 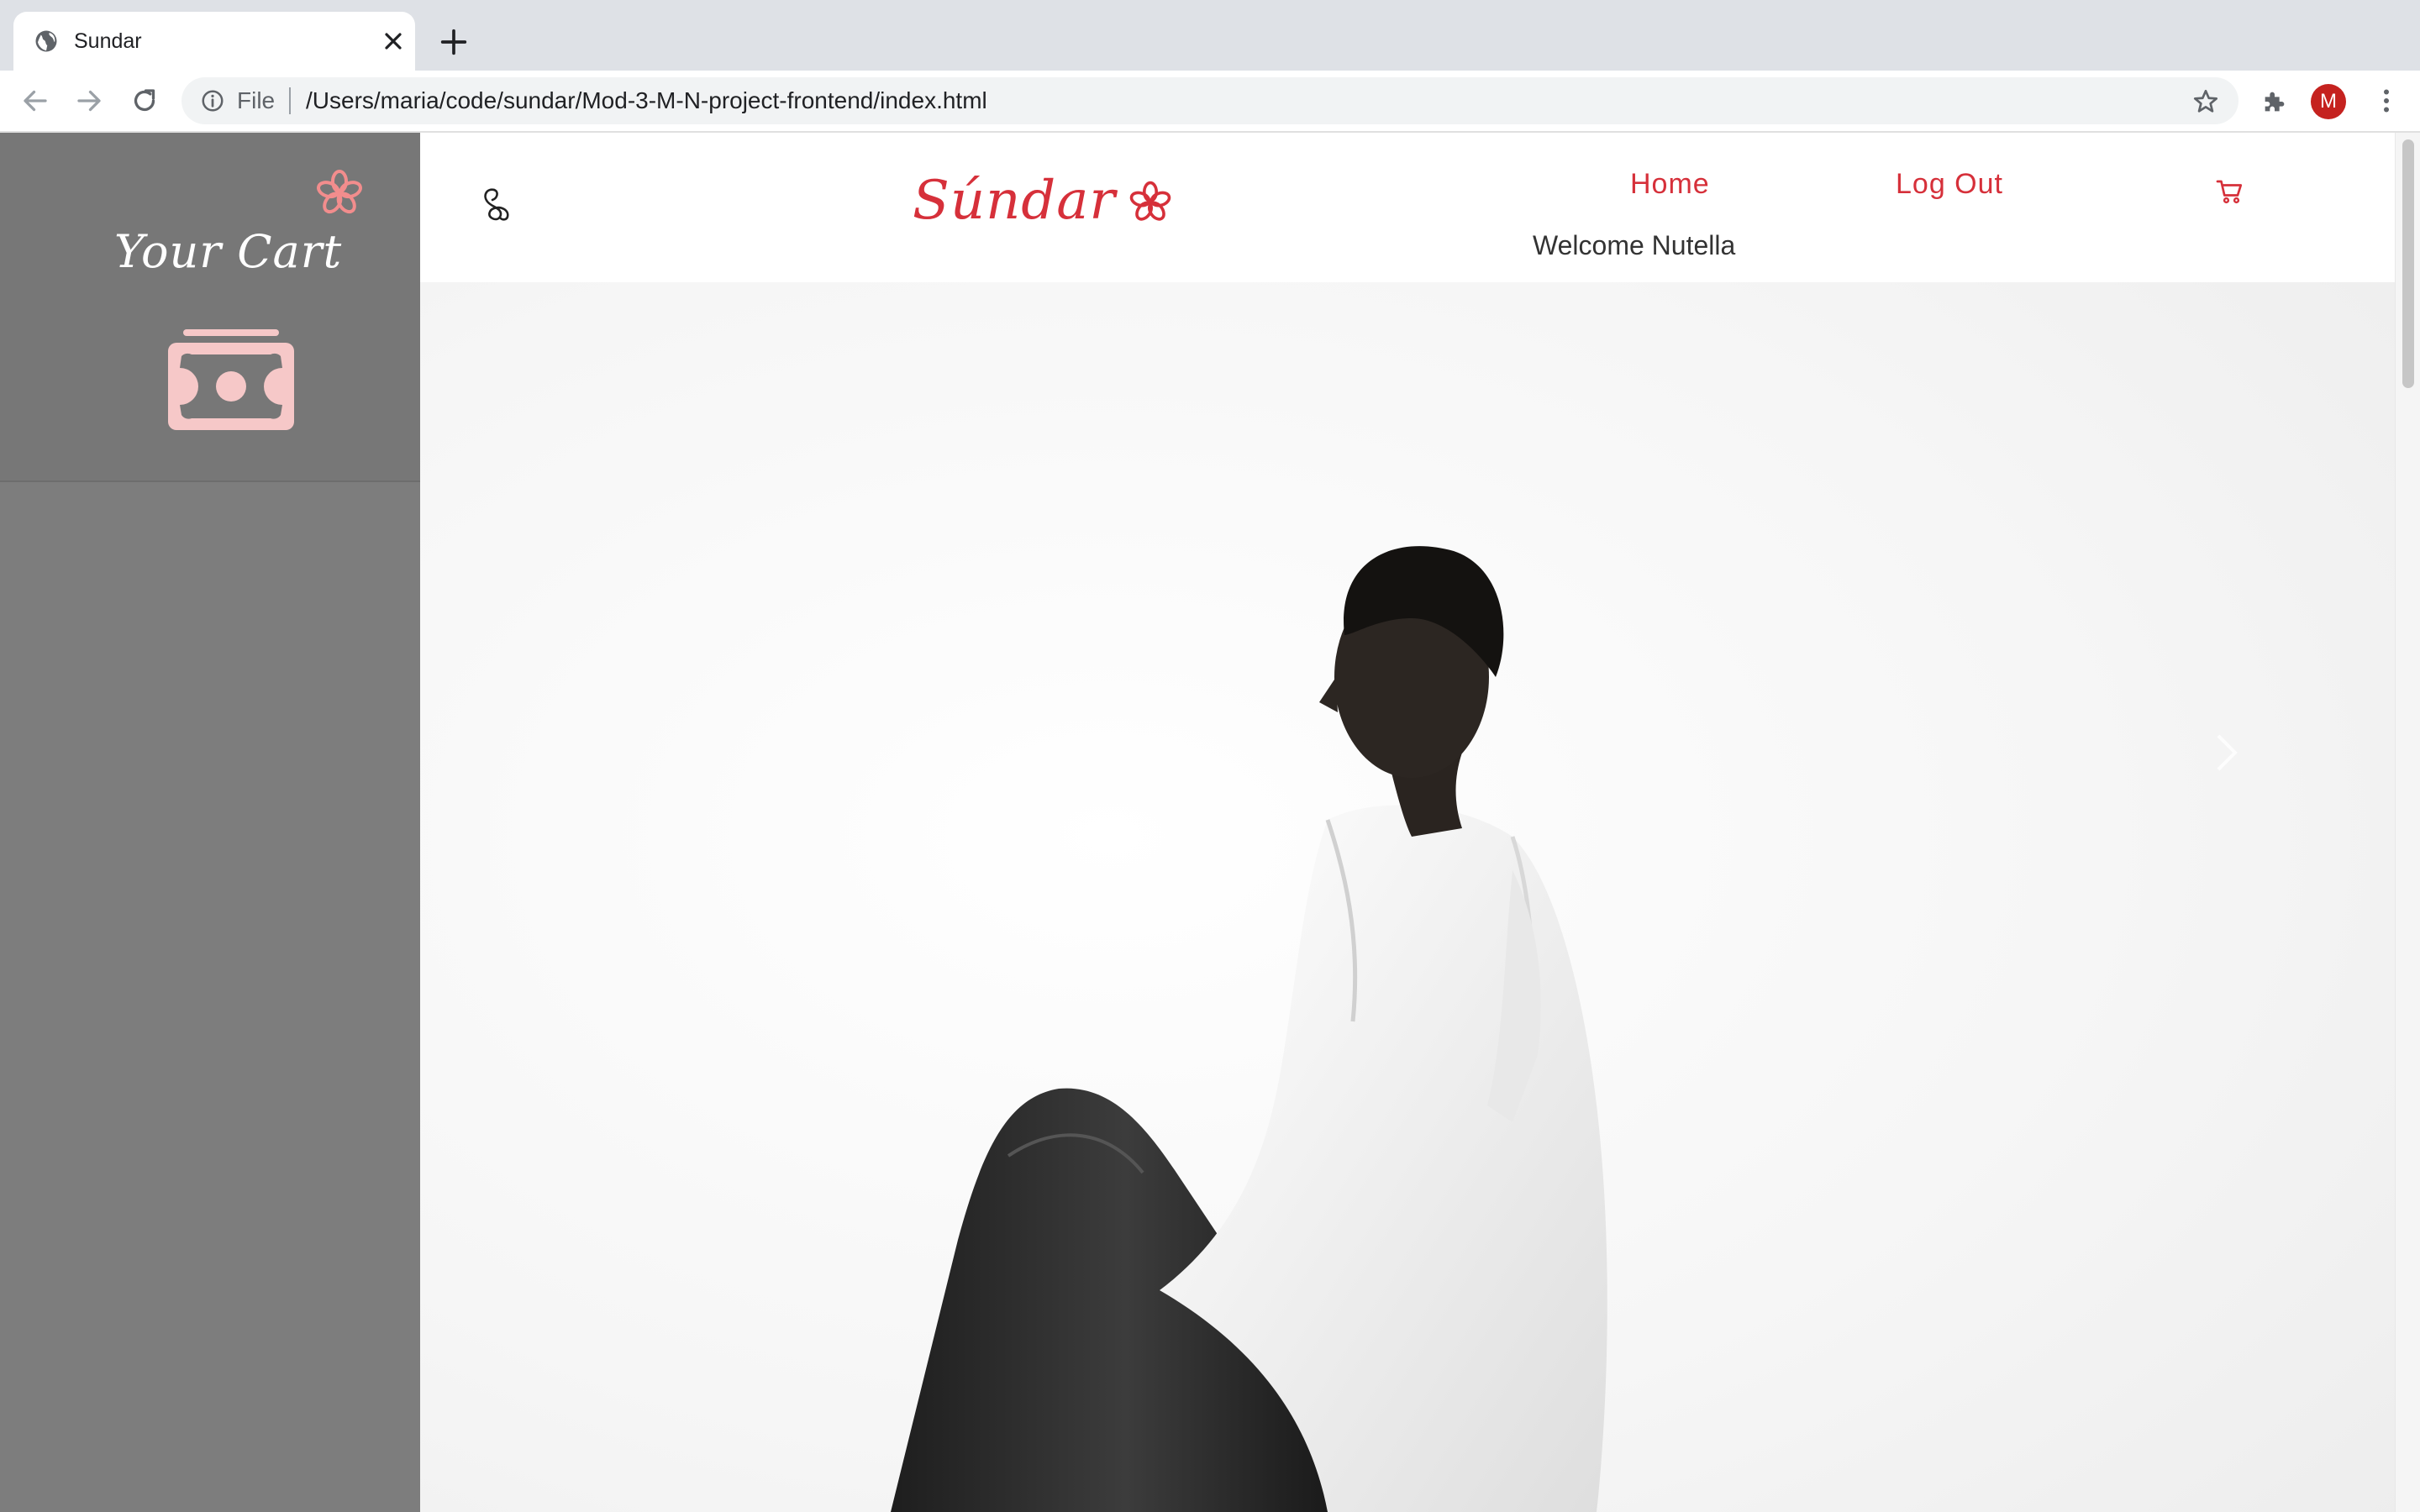 I want to click on page-scrollbar, so click(x=2407, y=822).